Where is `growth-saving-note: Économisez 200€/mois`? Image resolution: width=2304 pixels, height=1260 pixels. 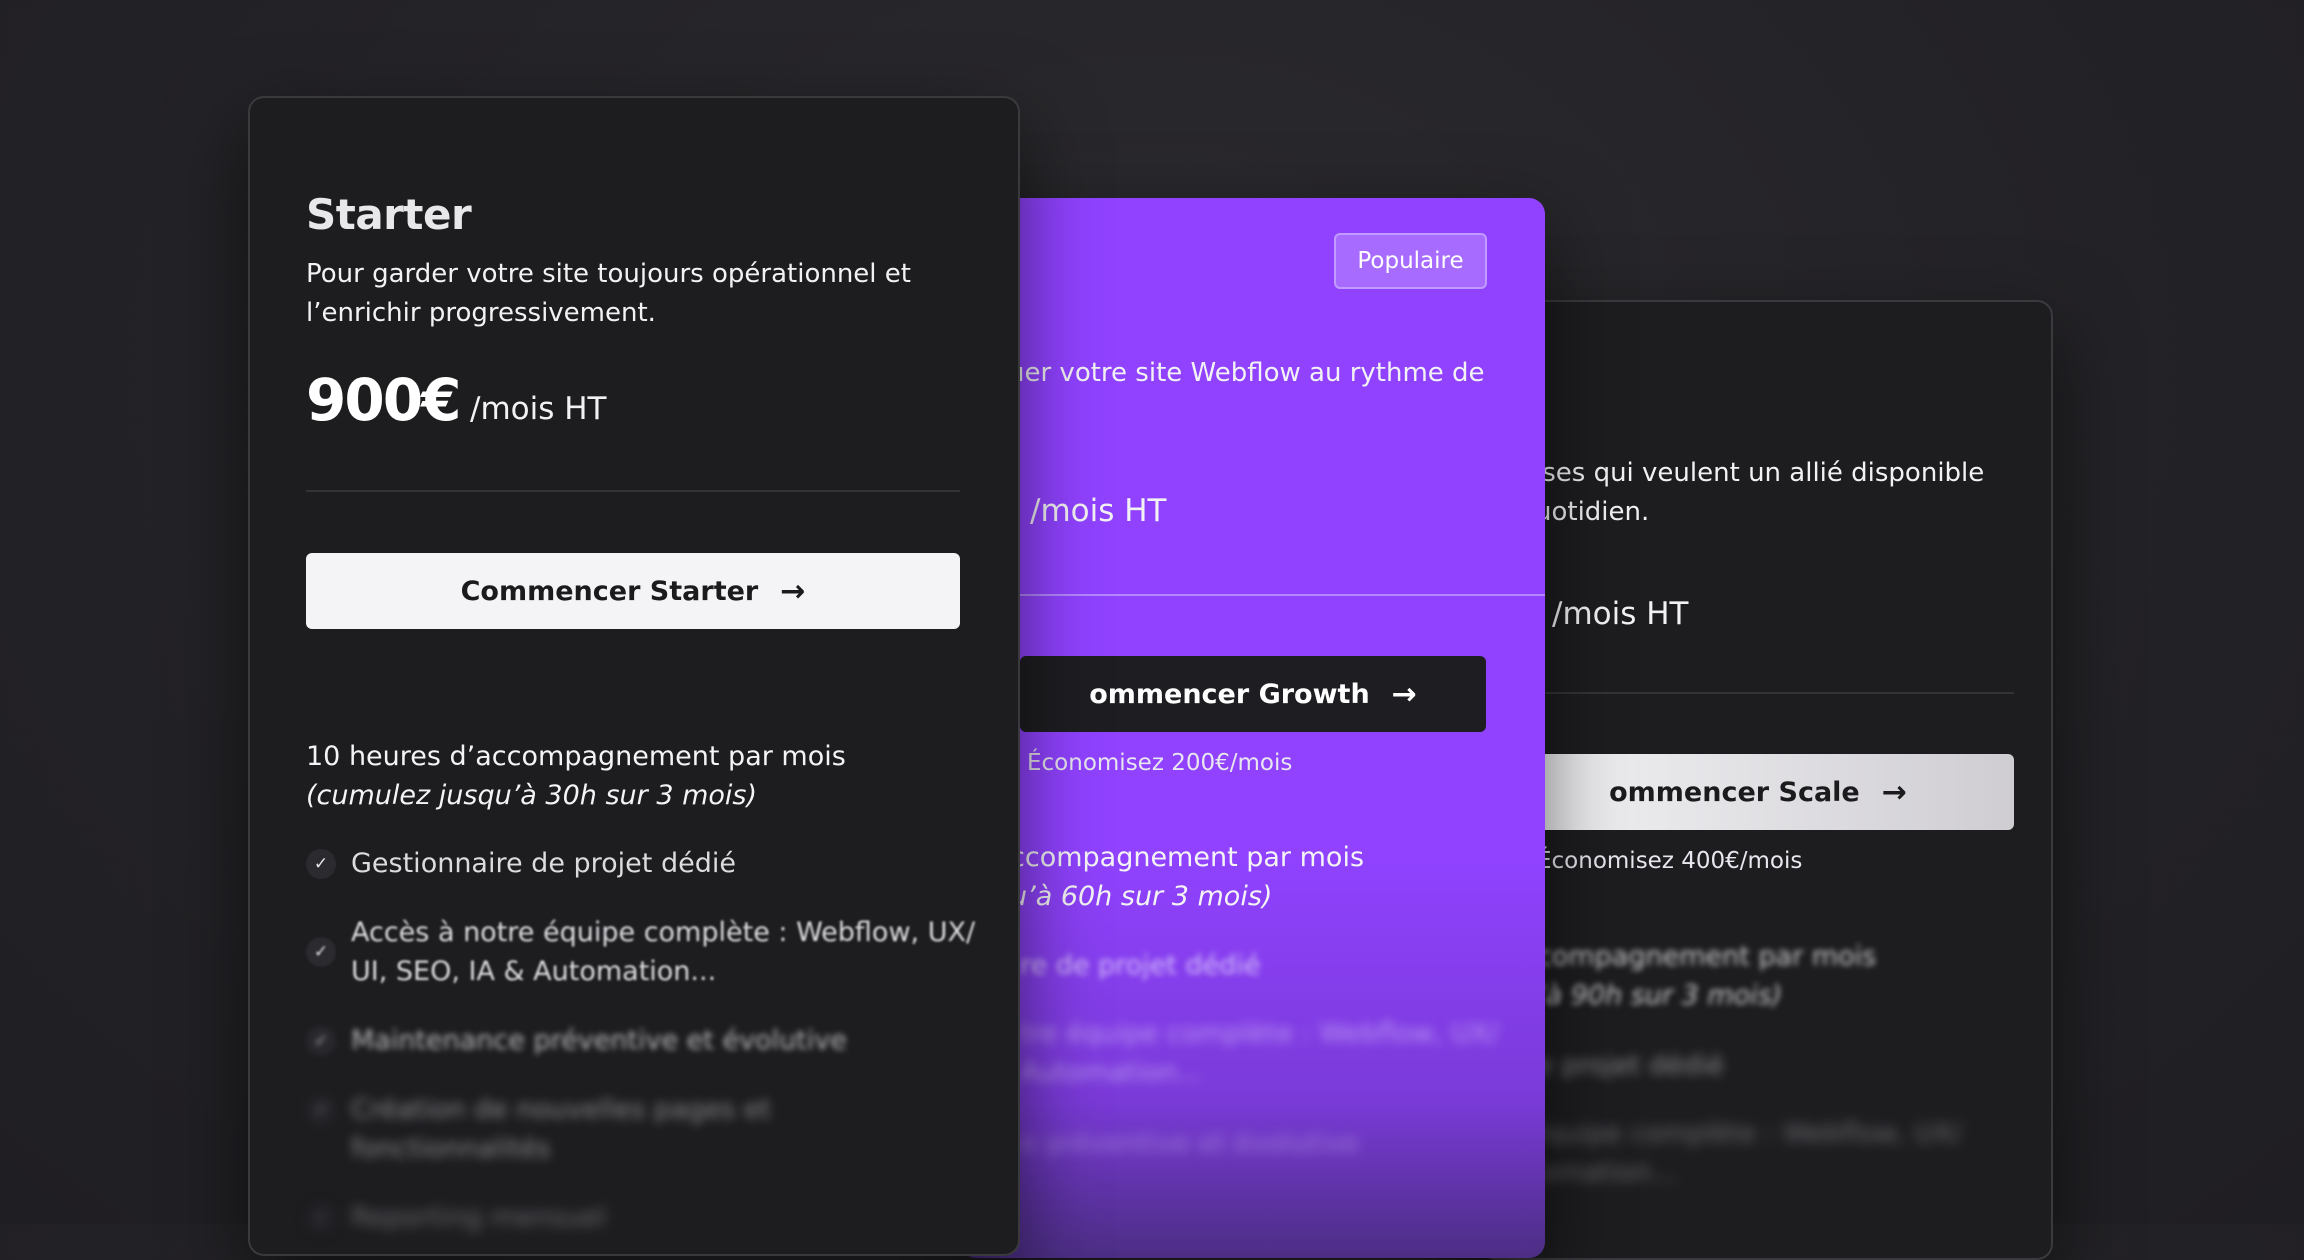 growth-saving-note: Économisez 200€/mois is located at coordinates (1160, 763).